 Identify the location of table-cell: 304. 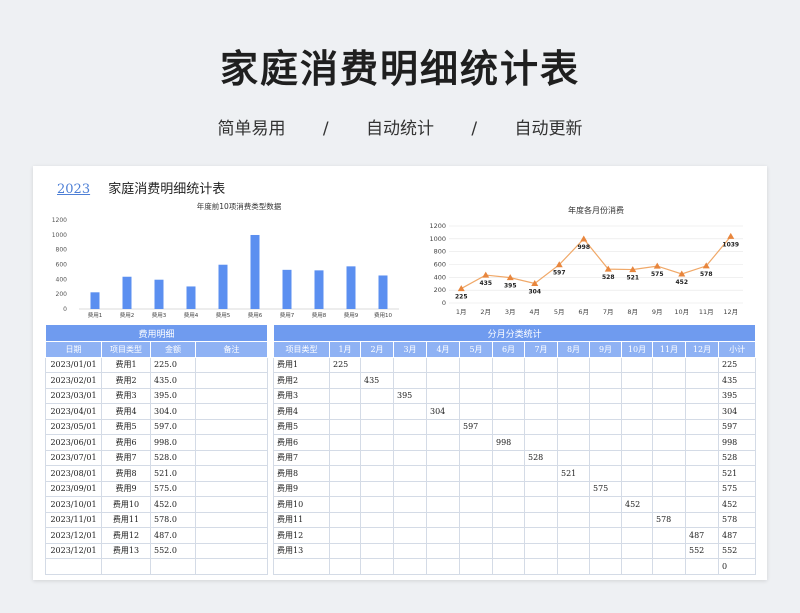
(737, 411).